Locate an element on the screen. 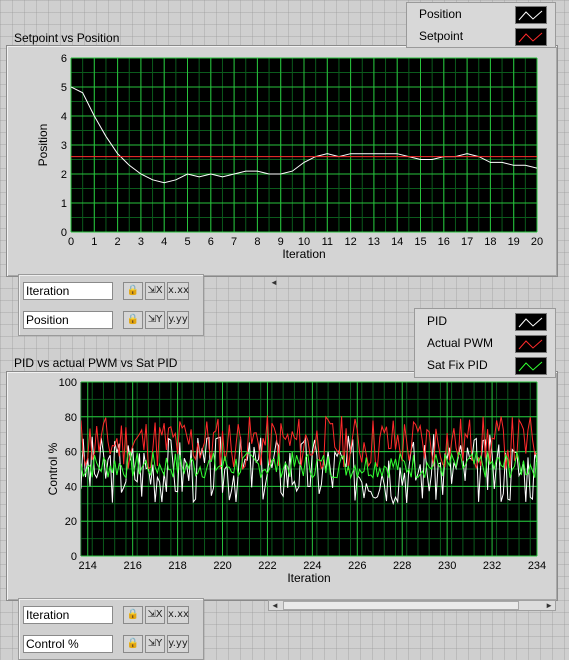 Image resolution: width=569 pixels, height=660 pixels. chart2-title: PID vs actual PWM vs Sat PID is located at coordinates (96, 363).